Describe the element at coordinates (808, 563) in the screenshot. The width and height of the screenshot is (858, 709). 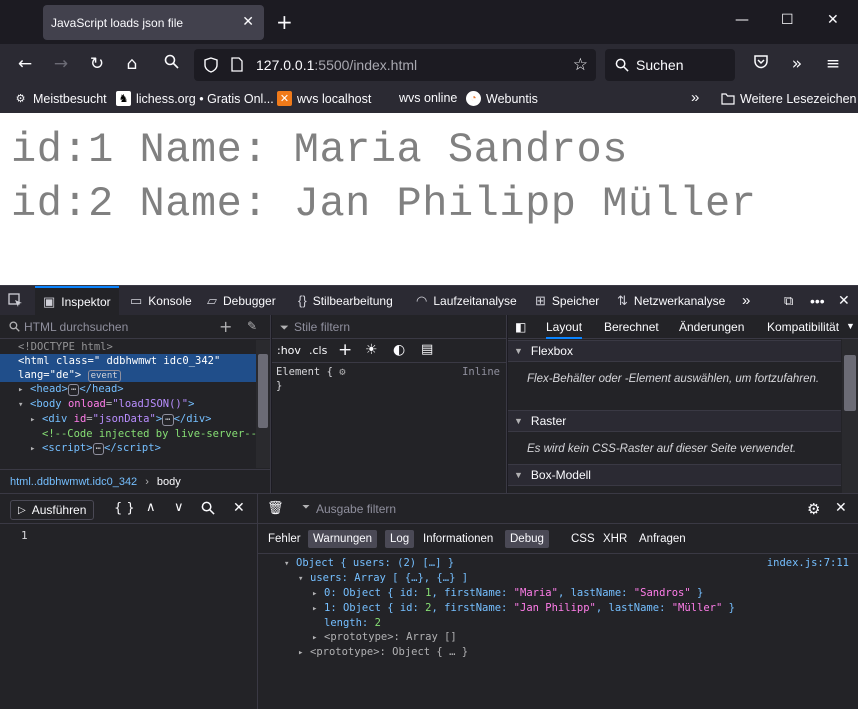
I see `log-source-link: index.js:7:11` at that location.